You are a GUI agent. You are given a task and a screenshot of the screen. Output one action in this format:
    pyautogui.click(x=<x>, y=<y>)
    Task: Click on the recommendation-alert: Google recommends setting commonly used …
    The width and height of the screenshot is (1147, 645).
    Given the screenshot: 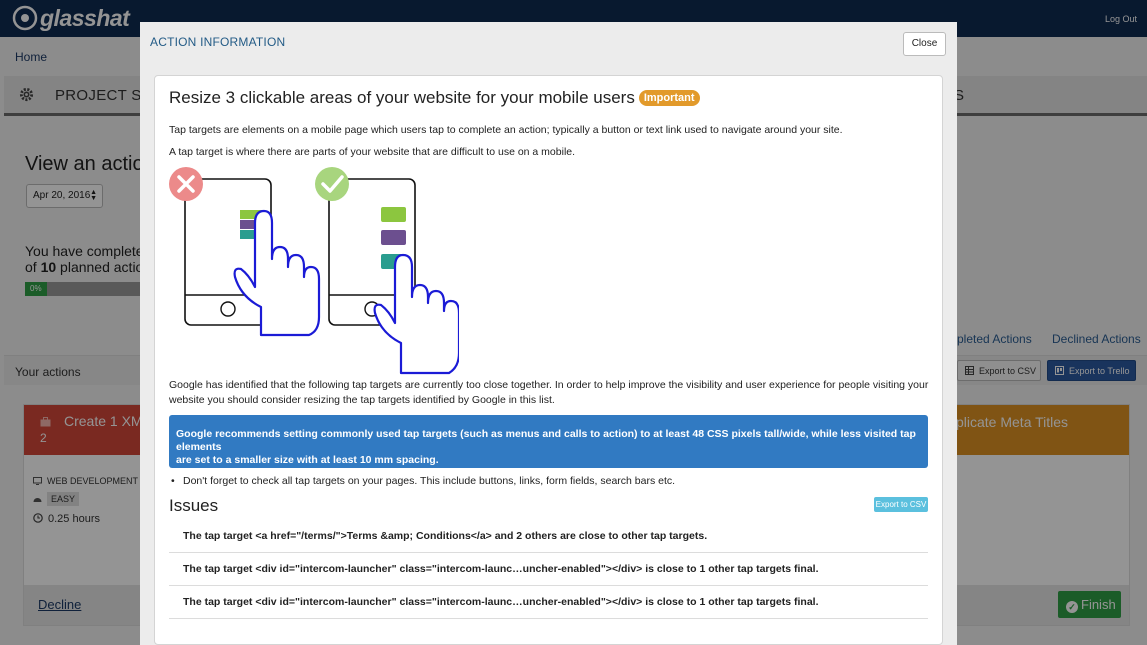 What is the action you would take?
    pyautogui.click(x=548, y=441)
    